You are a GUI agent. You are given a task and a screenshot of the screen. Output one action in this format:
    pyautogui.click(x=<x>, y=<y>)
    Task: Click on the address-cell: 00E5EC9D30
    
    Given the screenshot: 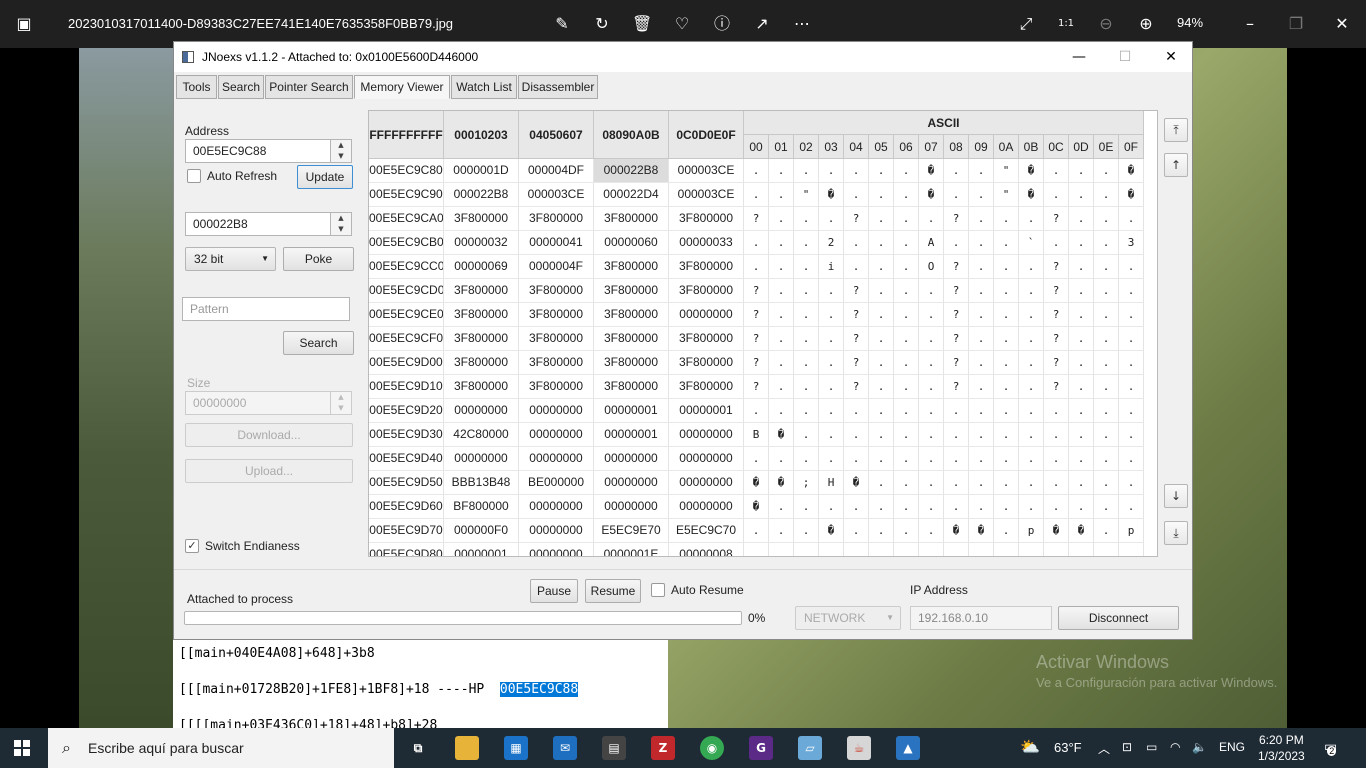 What is the action you would take?
    pyautogui.click(x=406, y=435)
    